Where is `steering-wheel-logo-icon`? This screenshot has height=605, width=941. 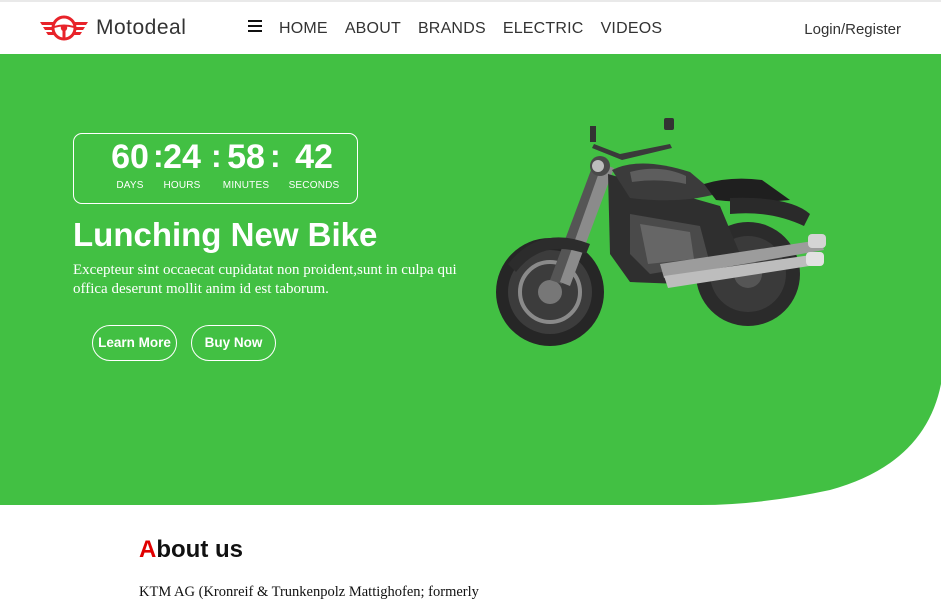 steering-wheel-logo-icon is located at coordinates (64, 28).